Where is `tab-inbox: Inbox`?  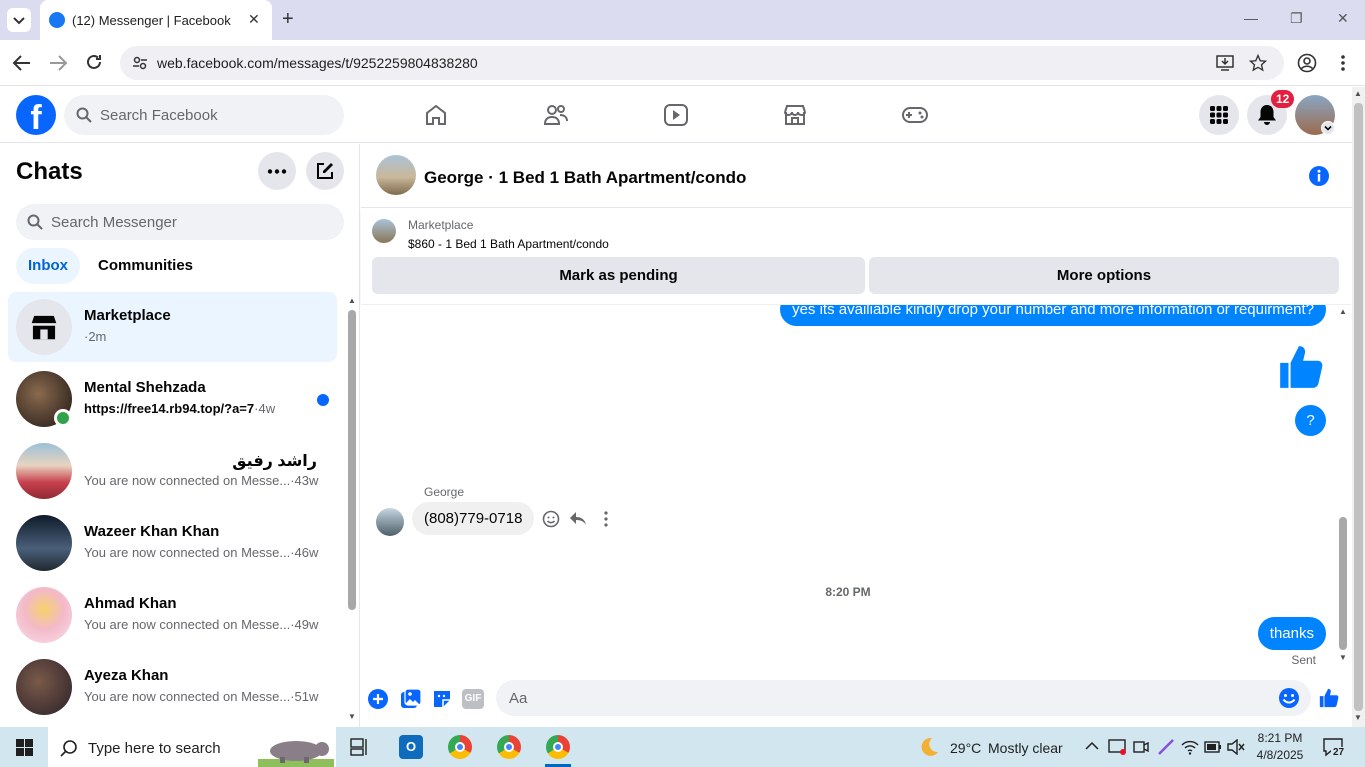 tab-inbox: Inbox is located at coordinates (48, 266).